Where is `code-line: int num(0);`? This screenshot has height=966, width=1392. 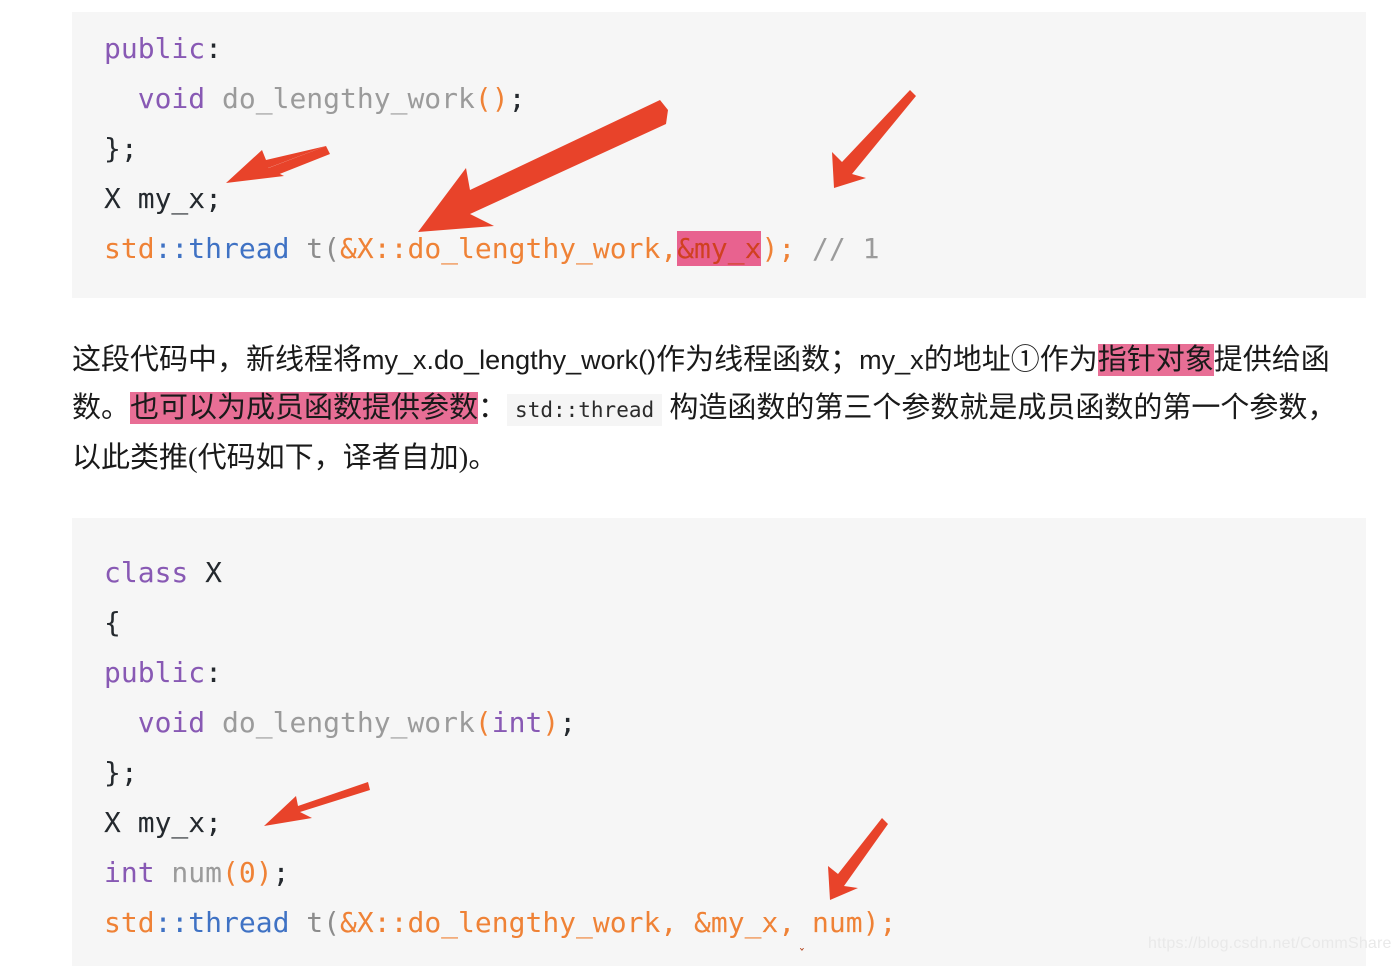
code-line: int num(0); is located at coordinates (196, 873).